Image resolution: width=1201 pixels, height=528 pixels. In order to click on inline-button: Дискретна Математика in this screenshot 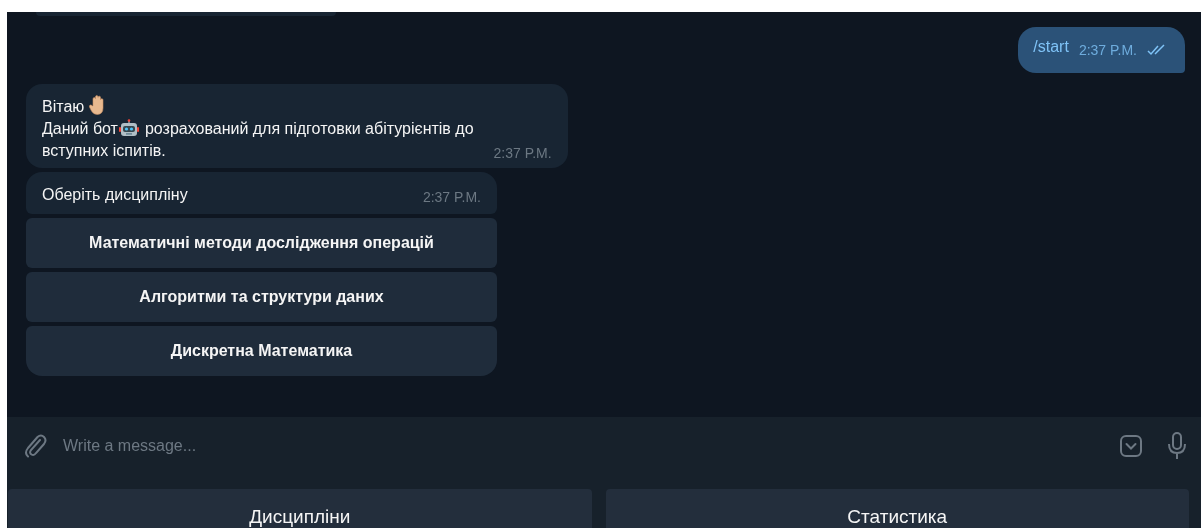, I will do `click(261, 351)`.